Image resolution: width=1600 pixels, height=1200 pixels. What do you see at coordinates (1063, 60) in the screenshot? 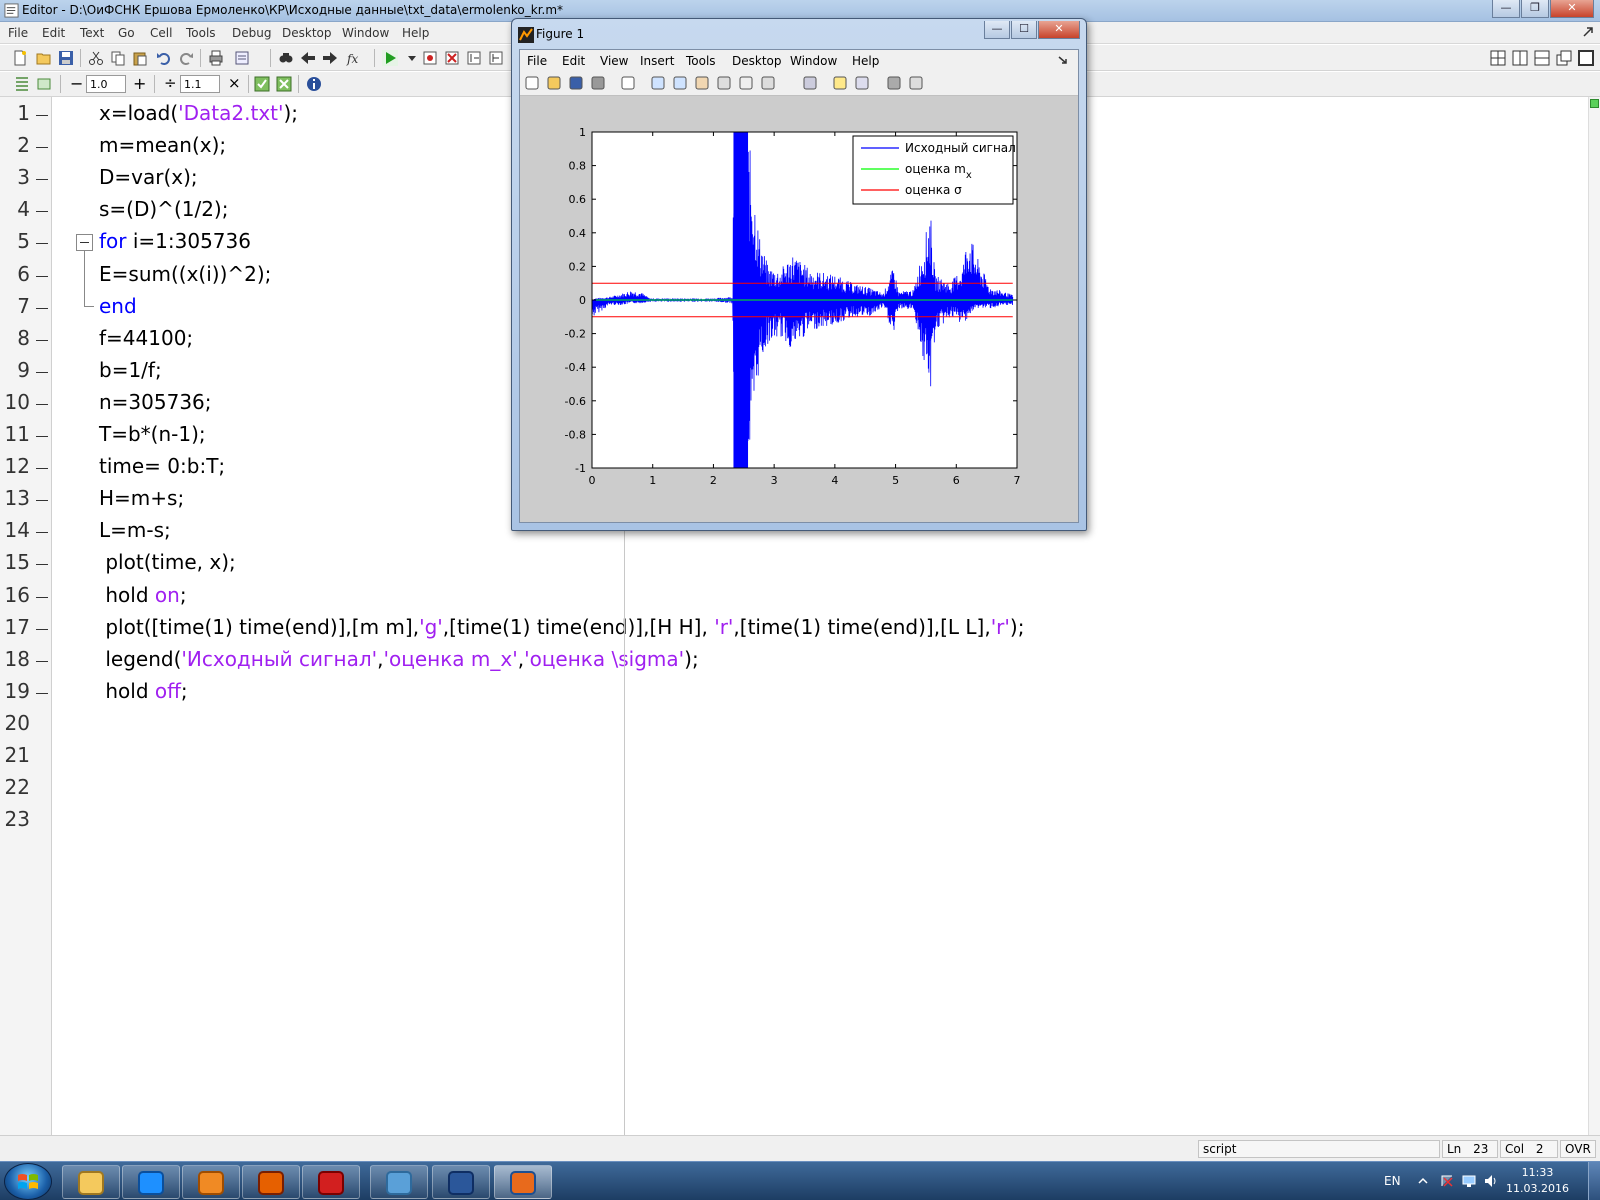
I see `figure-dock-icon` at bounding box center [1063, 60].